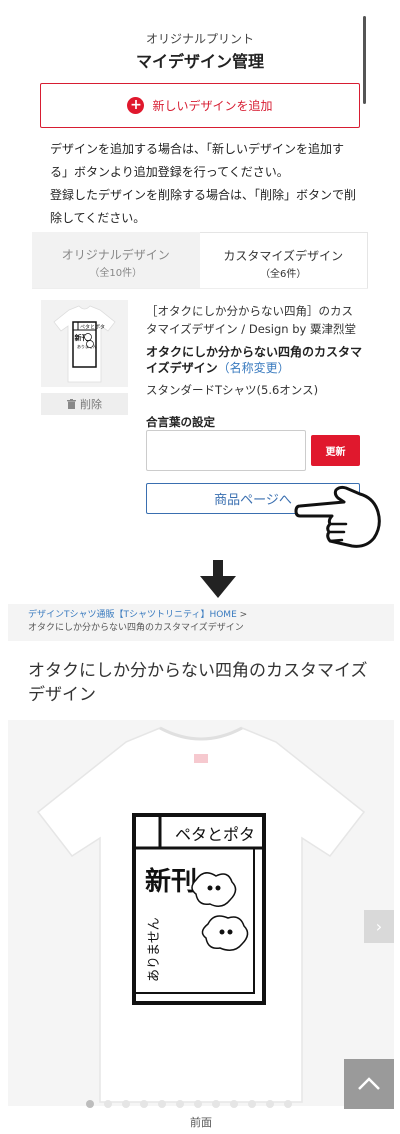 Image resolution: width=400 pixels, height=1134 pixels. I want to click on trash-icon, so click(71, 404).